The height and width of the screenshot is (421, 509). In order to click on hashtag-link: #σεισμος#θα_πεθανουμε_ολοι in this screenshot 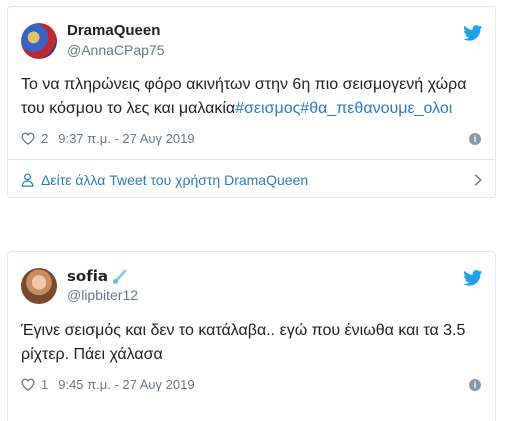, I will do `click(343, 108)`.